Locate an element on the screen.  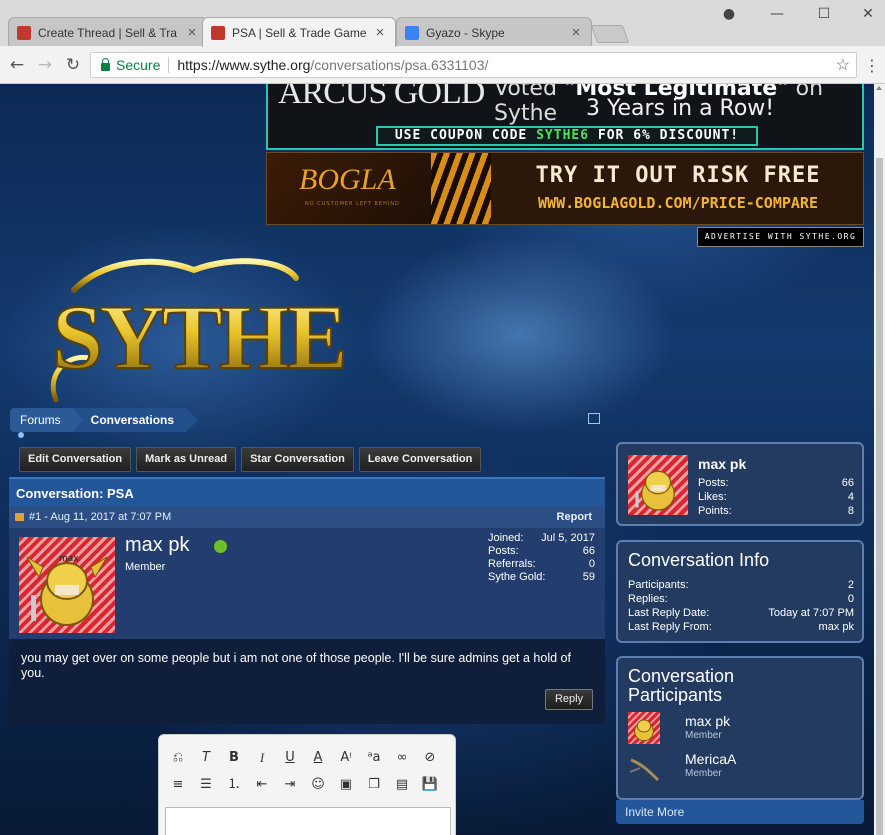
breadcrumb-conversations: Conversations is located at coordinates (135, 420).